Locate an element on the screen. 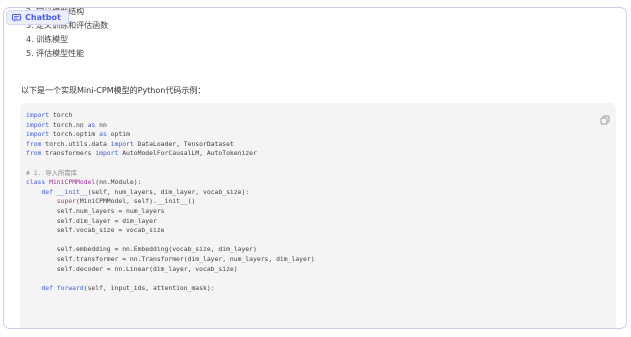  copy-icon is located at coordinates (605, 117).